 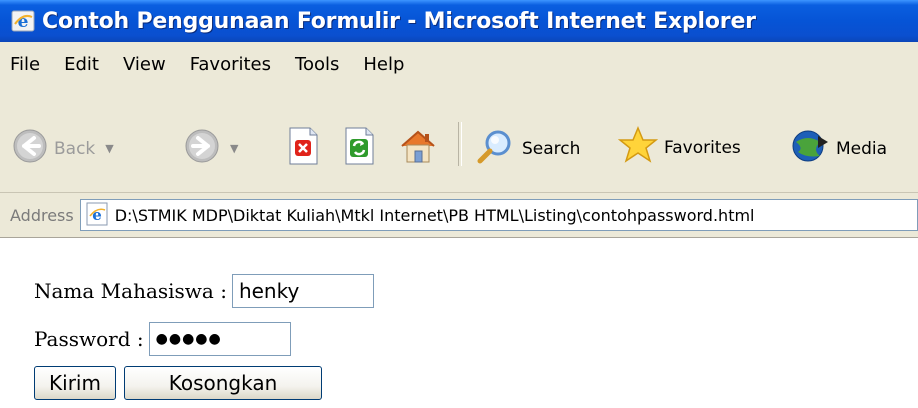 I want to click on submit-button: Kirim, so click(x=75, y=383).